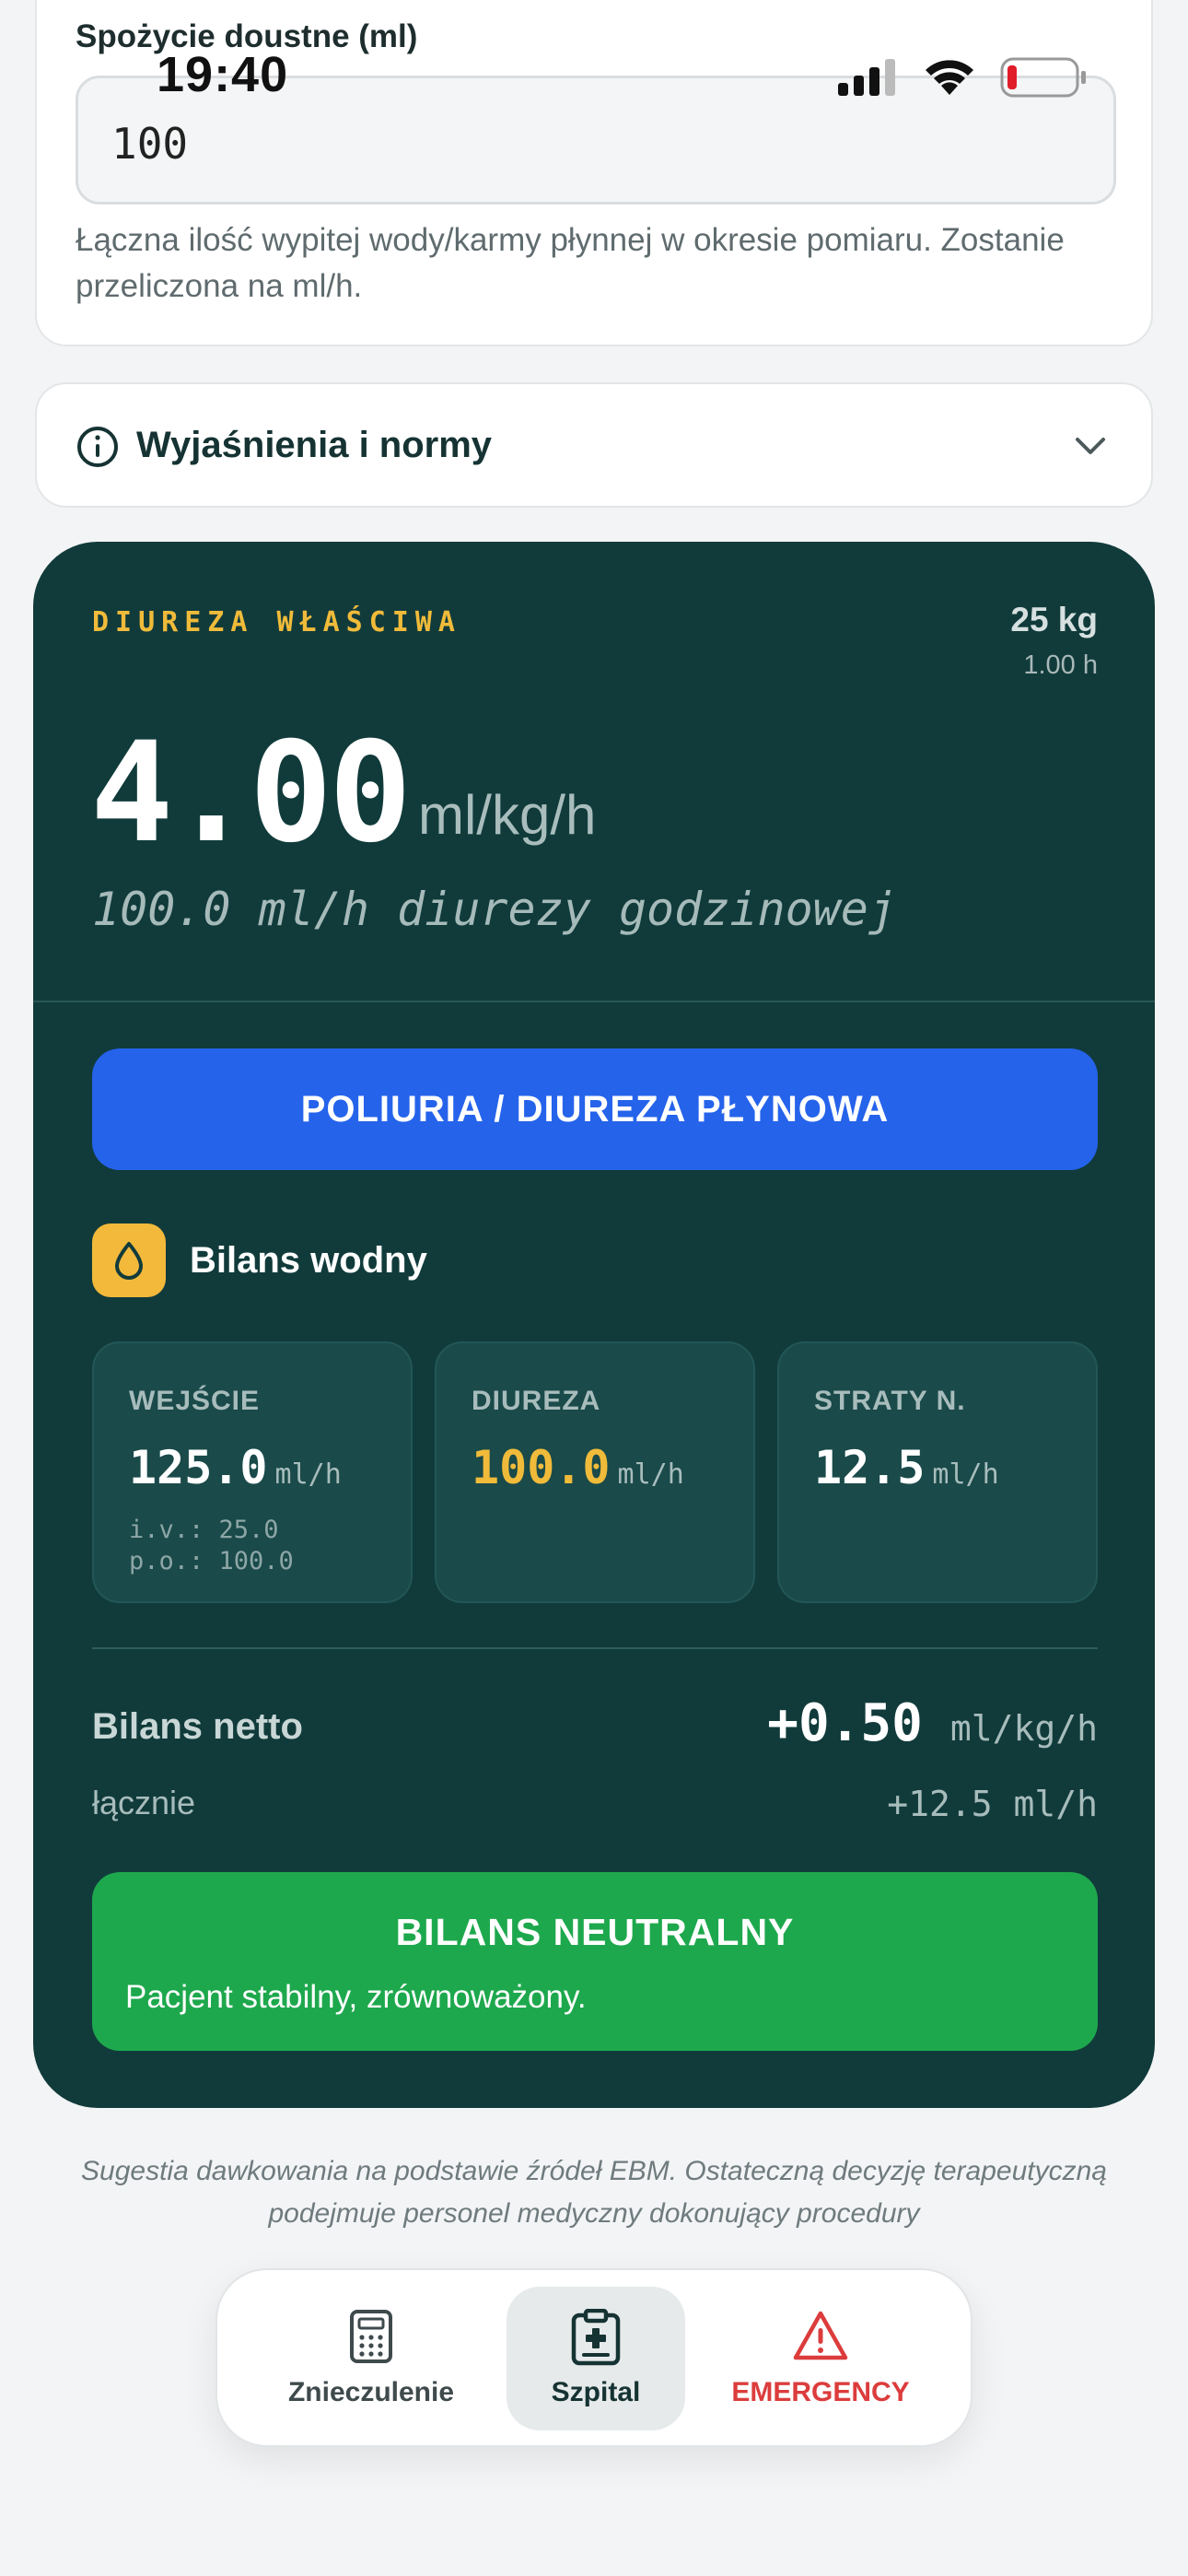 Image resolution: width=1188 pixels, height=2576 pixels. What do you see at coordinates (594, 445) in the screenshot?
I see `explanations-accordion: Wyjaśnienia i normy` at bounding box center [594, 445].